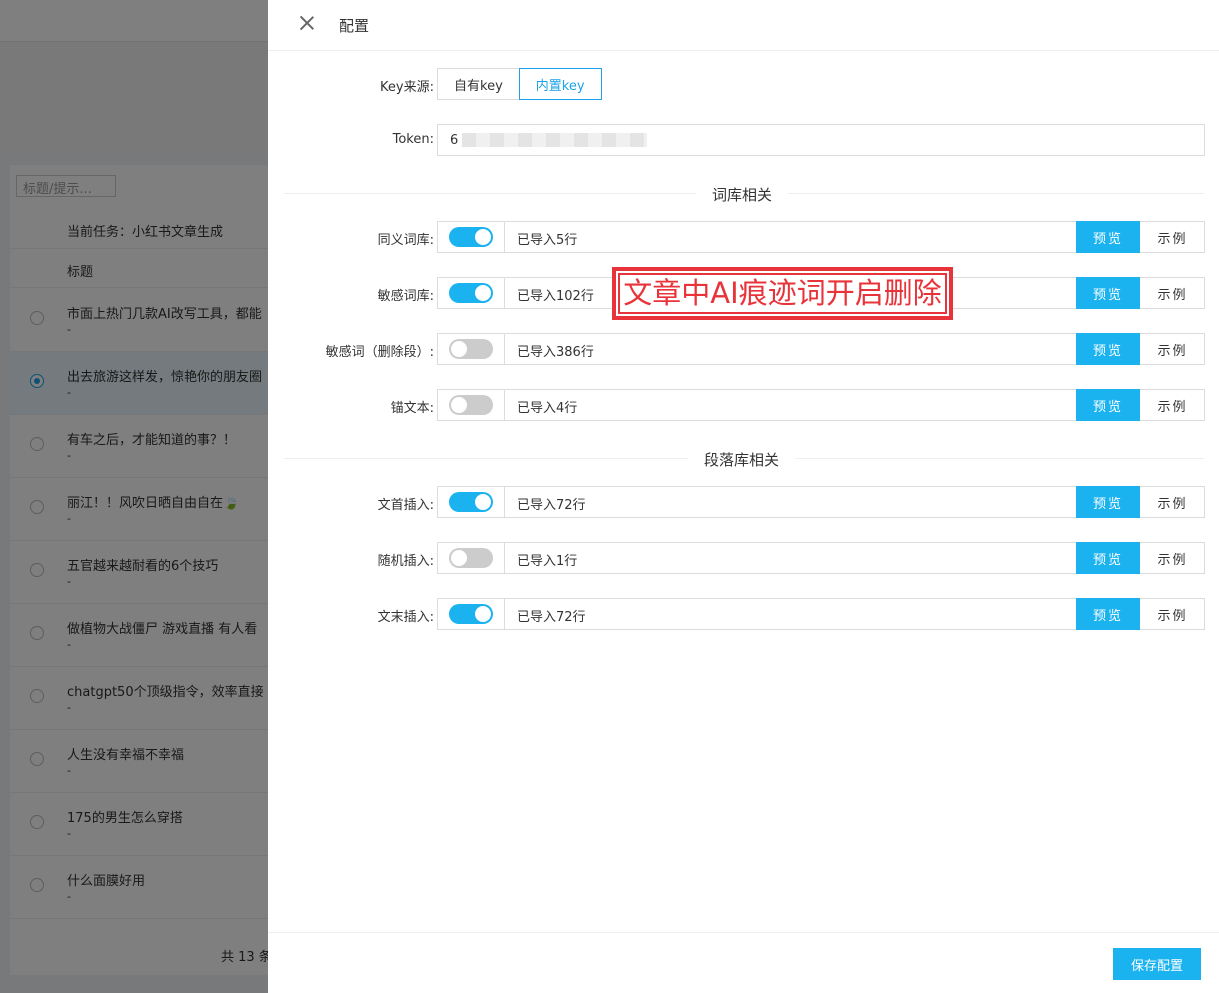  What do you see at coordinates (743, 25) in the screenshot?
I see `drawer-header: 配置` at bounding box center [743, 25].